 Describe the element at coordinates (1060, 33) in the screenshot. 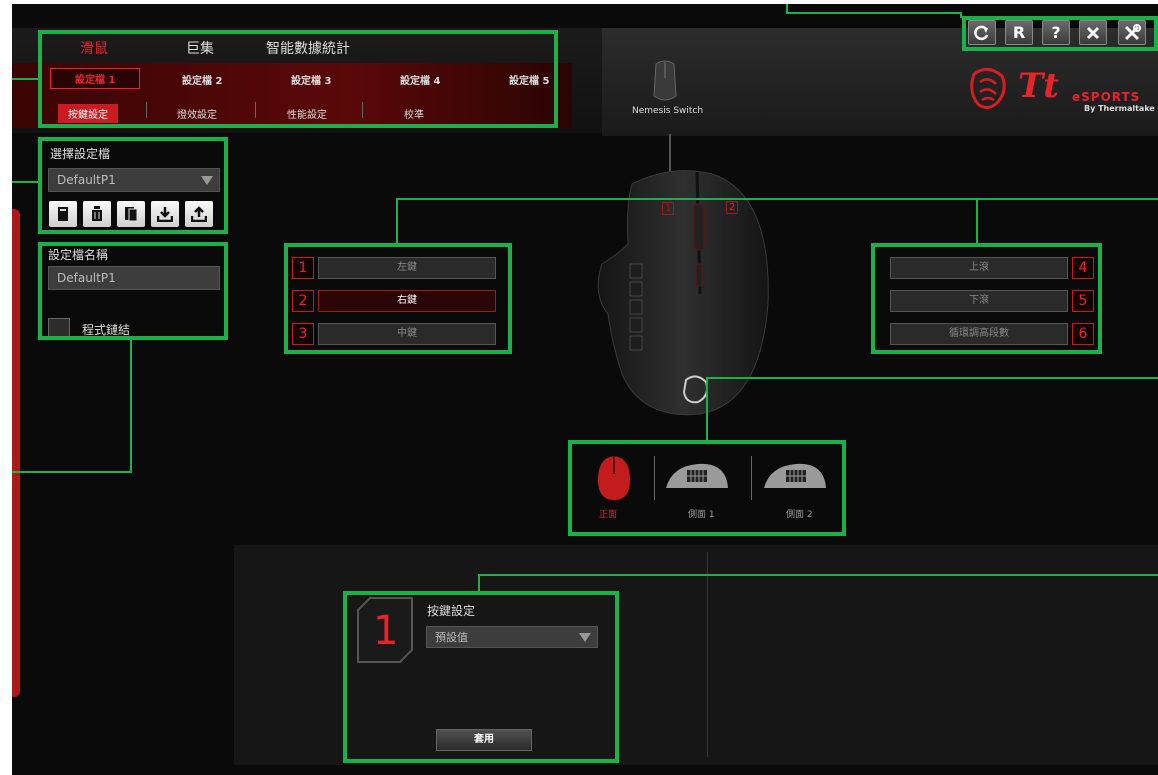

I see `highlight-toolbar` at that location.